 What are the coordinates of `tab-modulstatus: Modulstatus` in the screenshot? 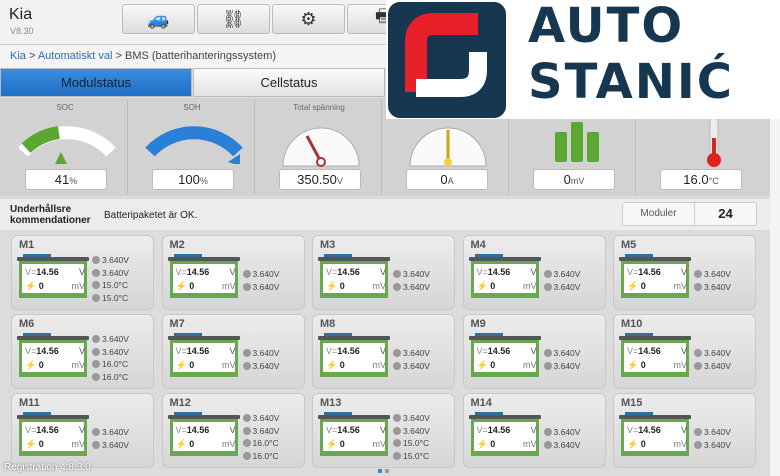 It's located at (96, 82).